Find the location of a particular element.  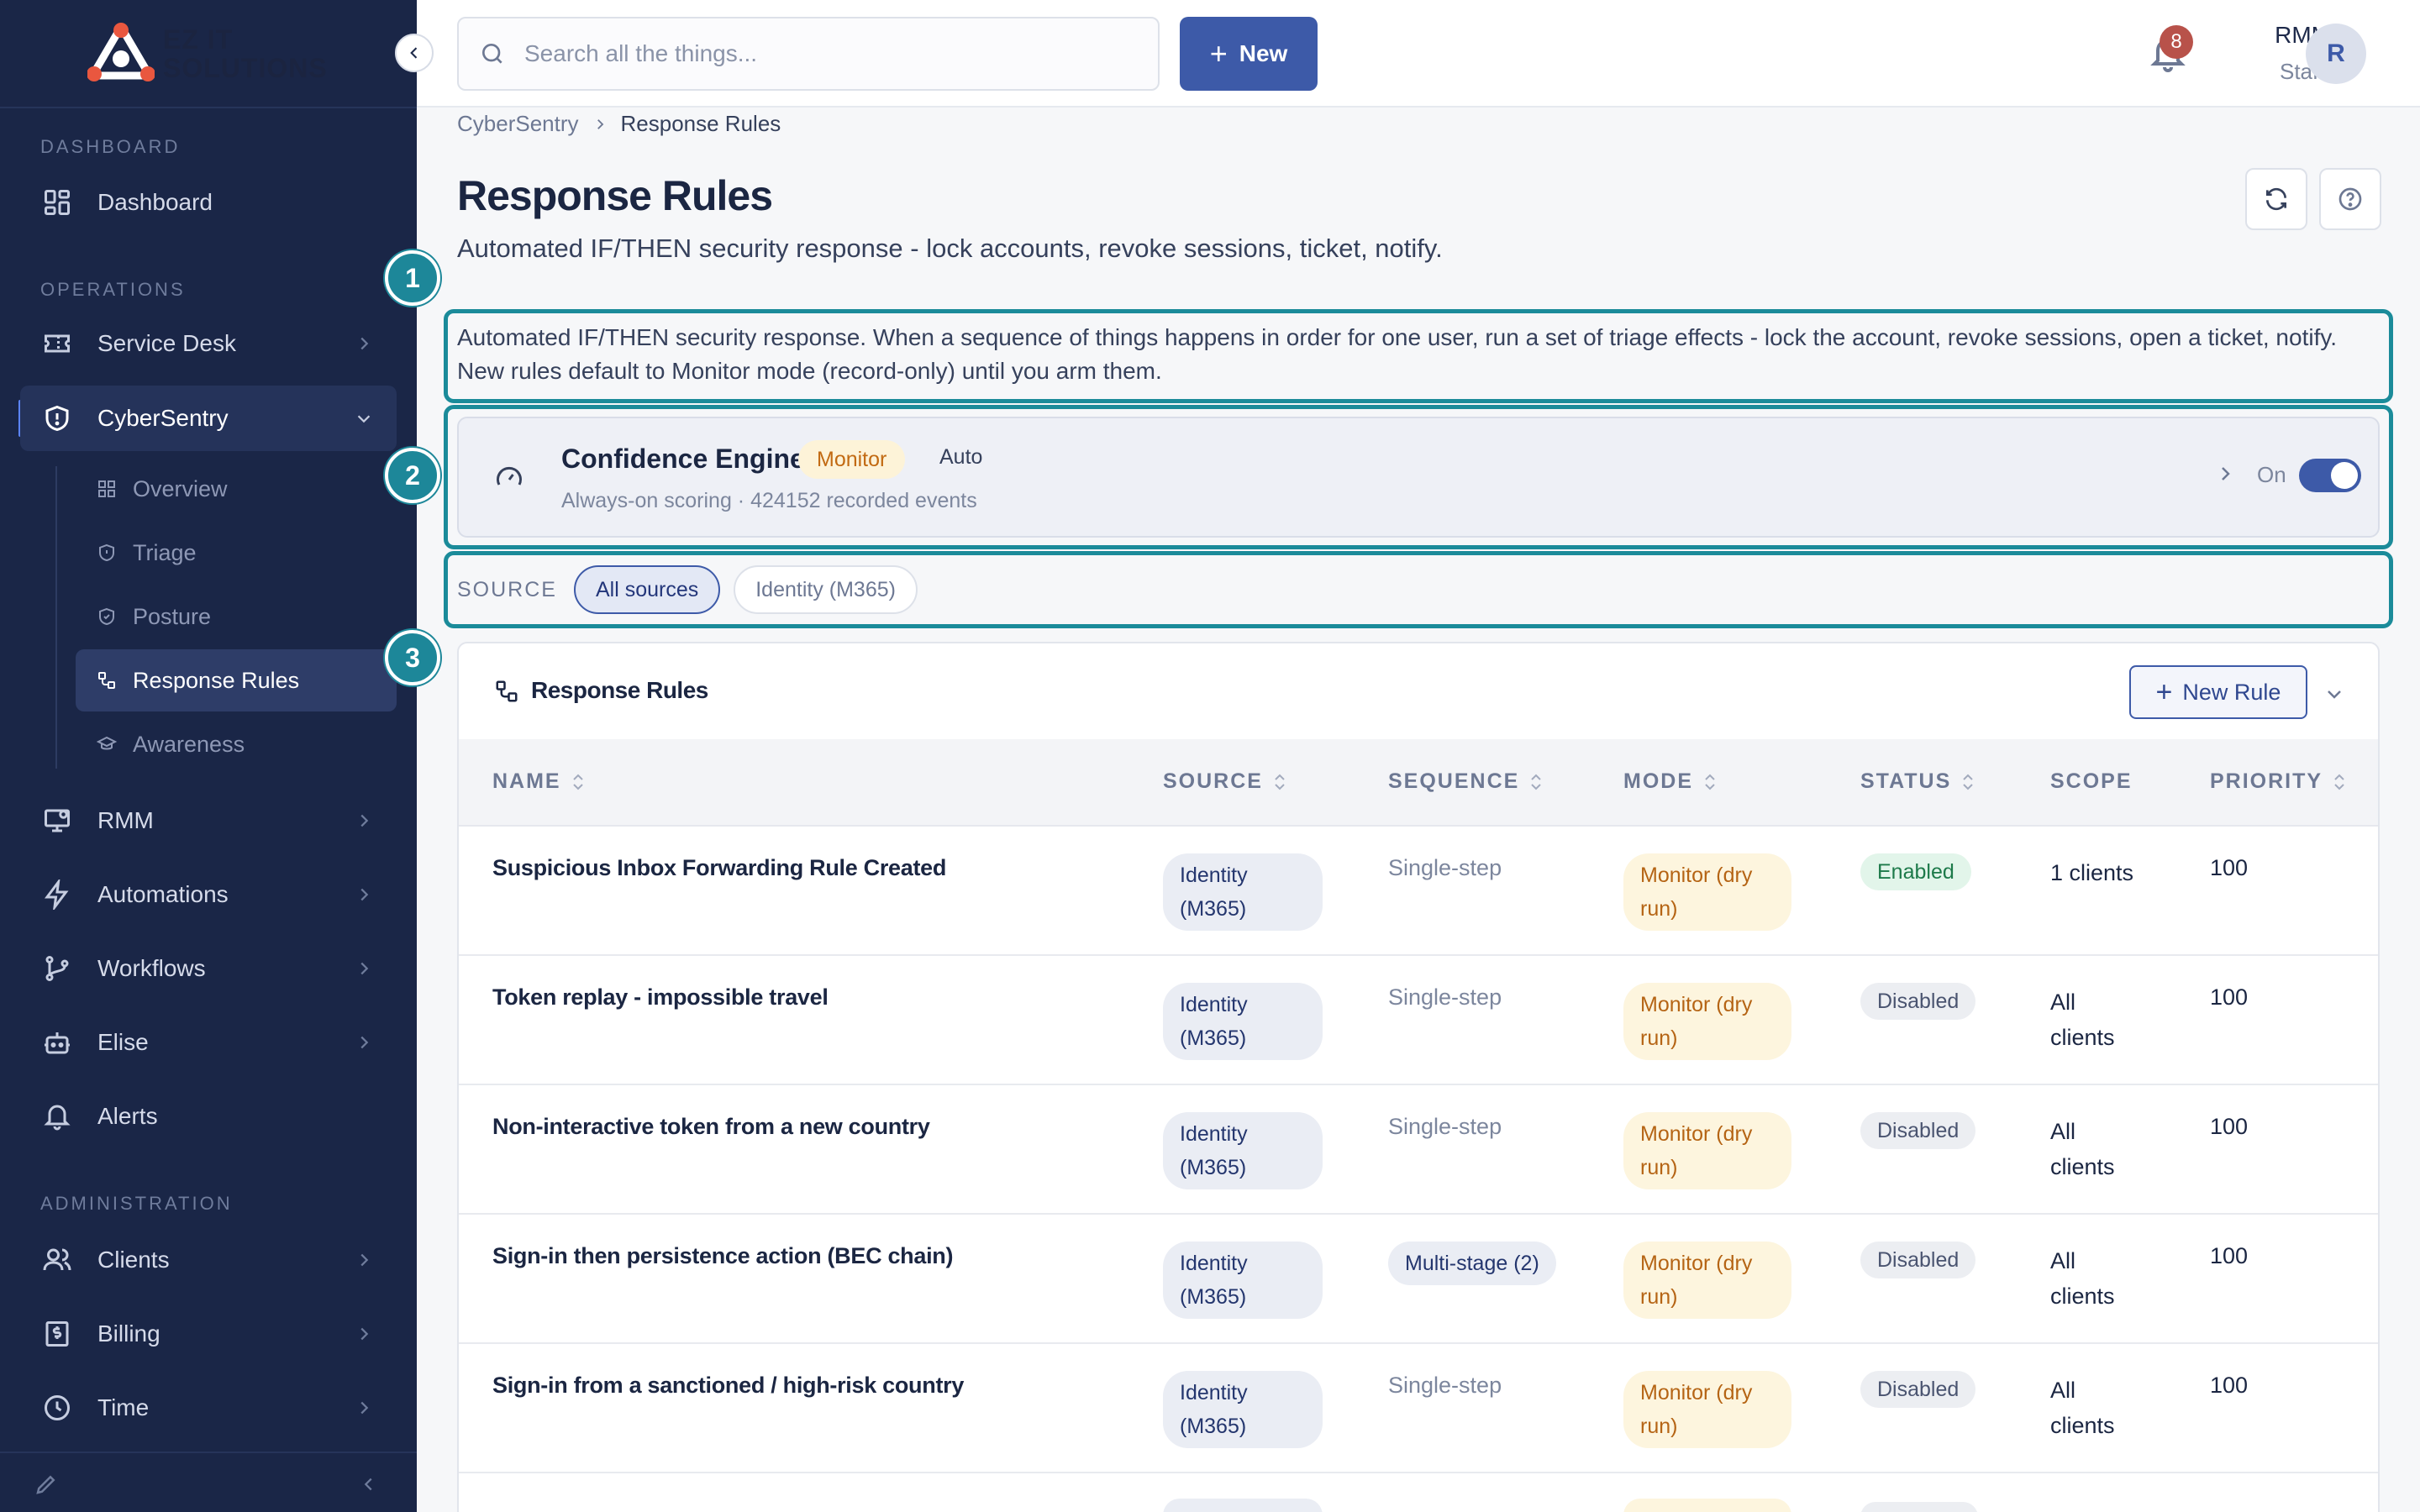

sidebar-item-label: Dashboard is located at coordinates (155, 202).